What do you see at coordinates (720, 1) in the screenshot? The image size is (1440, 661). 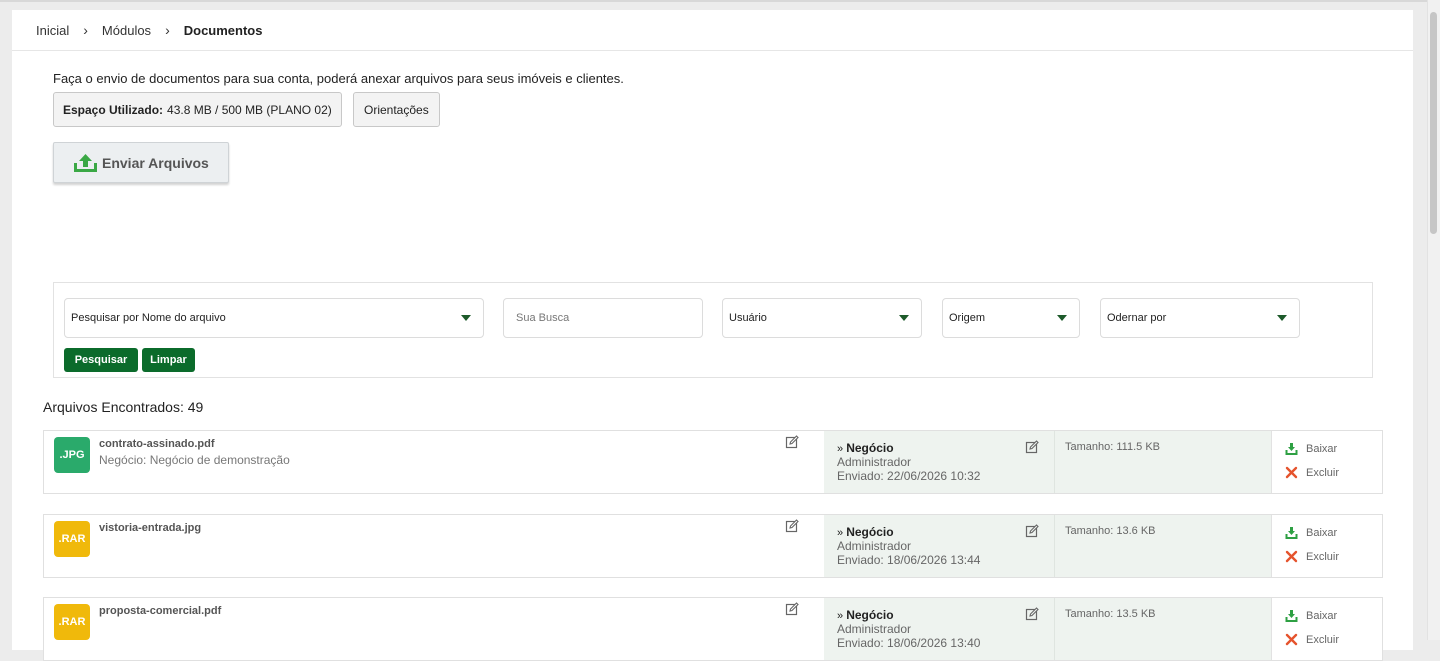 I see `top-border` at bounding box center [720, 1].